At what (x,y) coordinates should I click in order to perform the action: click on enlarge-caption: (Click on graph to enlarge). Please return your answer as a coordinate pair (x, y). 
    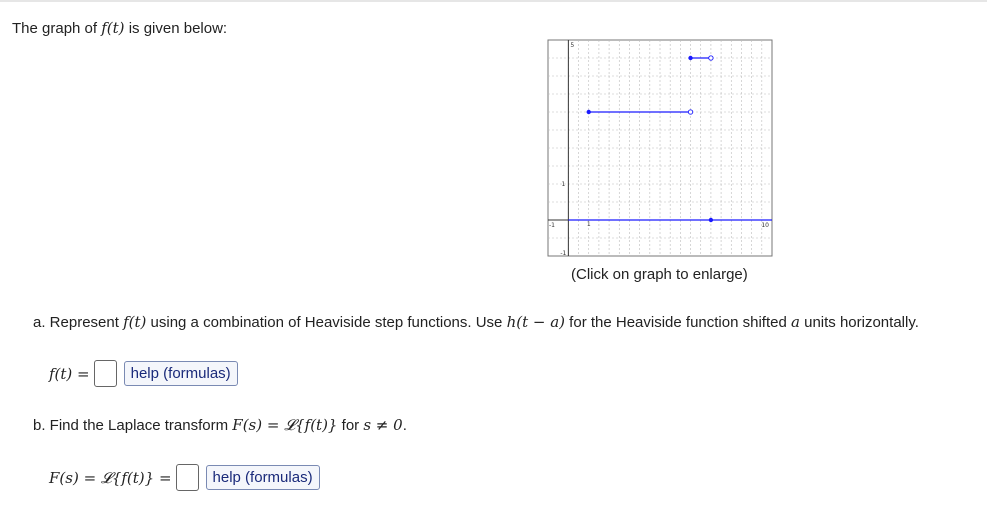
    Looking at the image, I should click on (659, 274).